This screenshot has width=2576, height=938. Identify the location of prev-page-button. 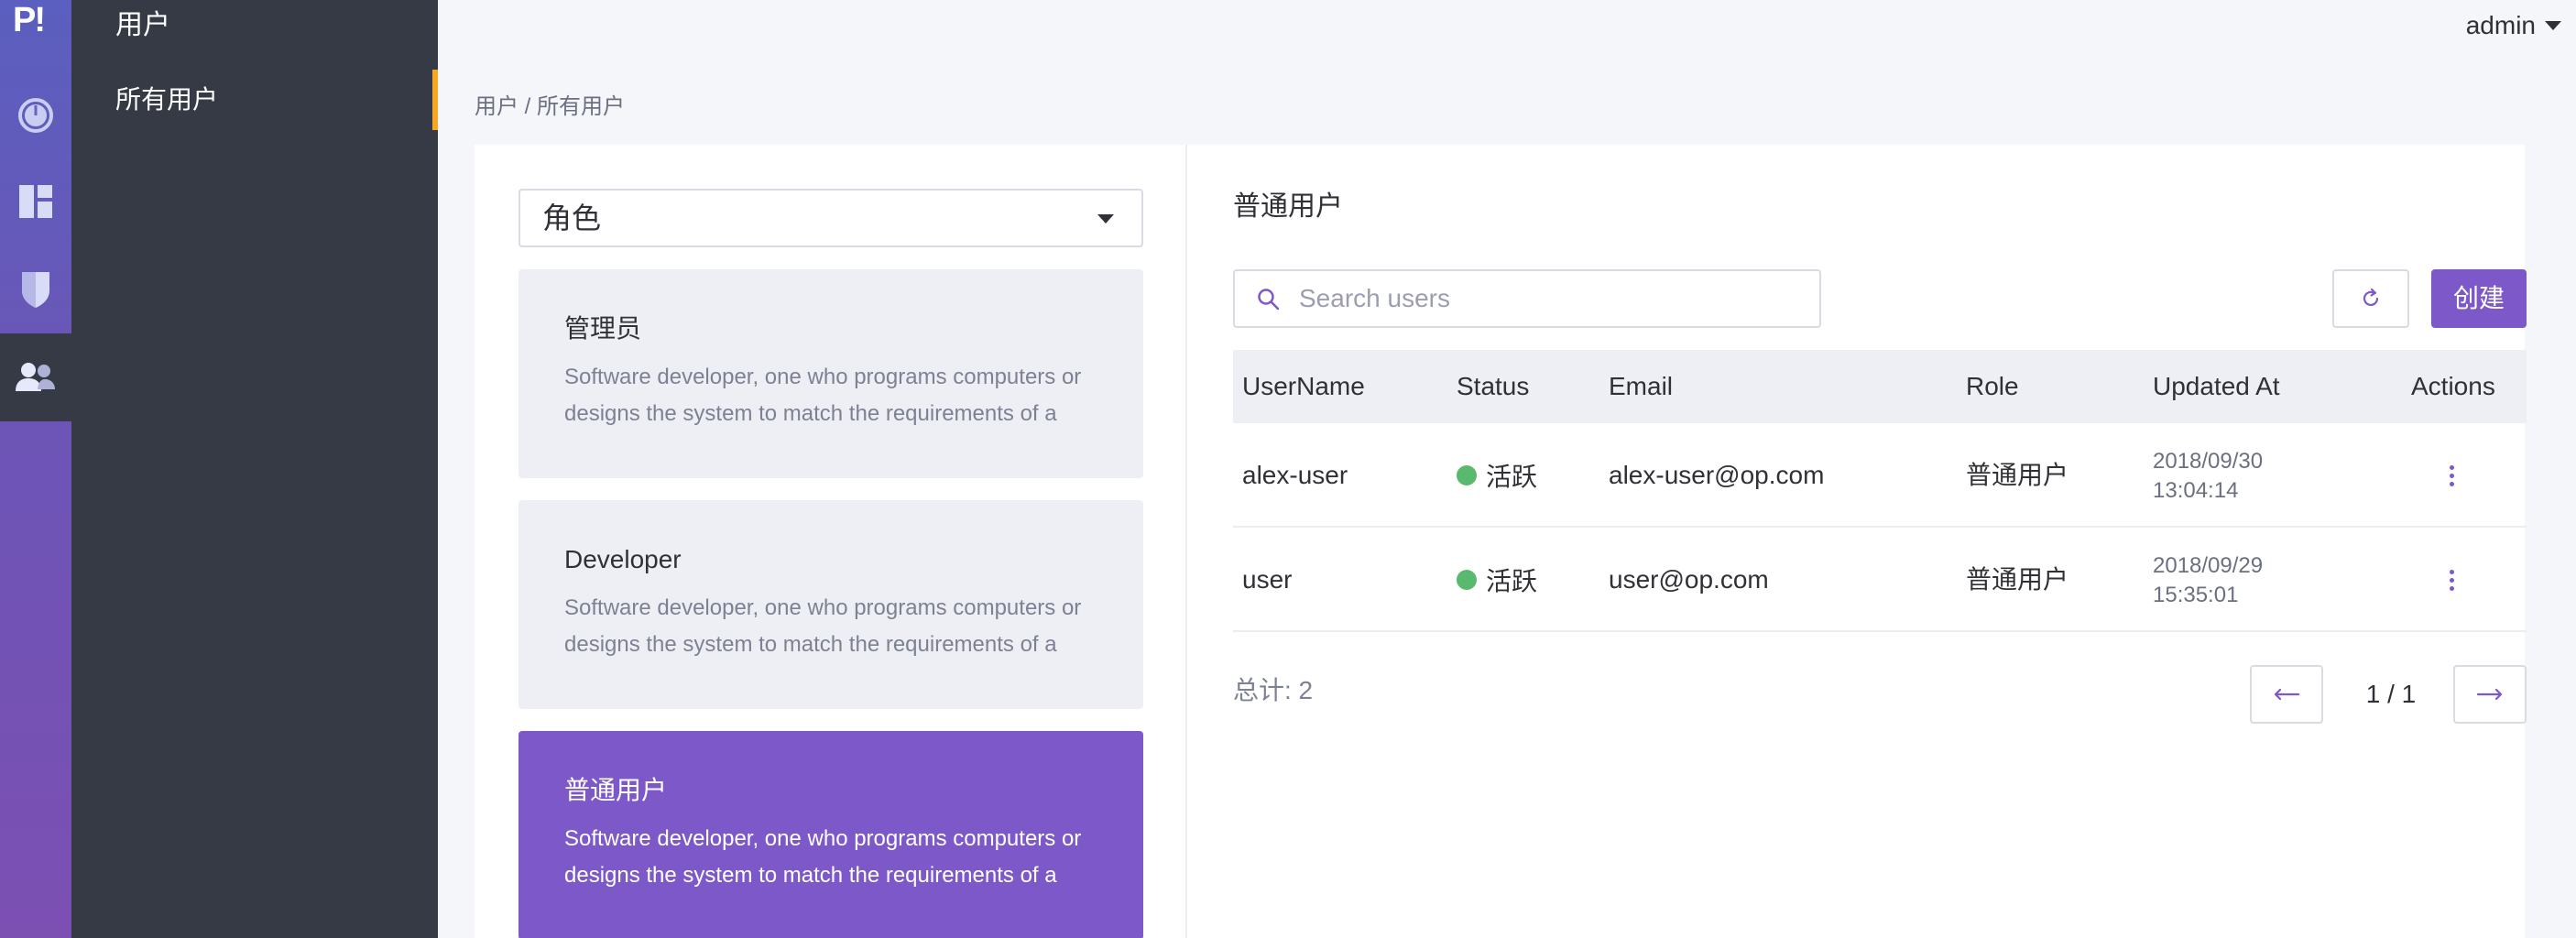
(2287, 694).